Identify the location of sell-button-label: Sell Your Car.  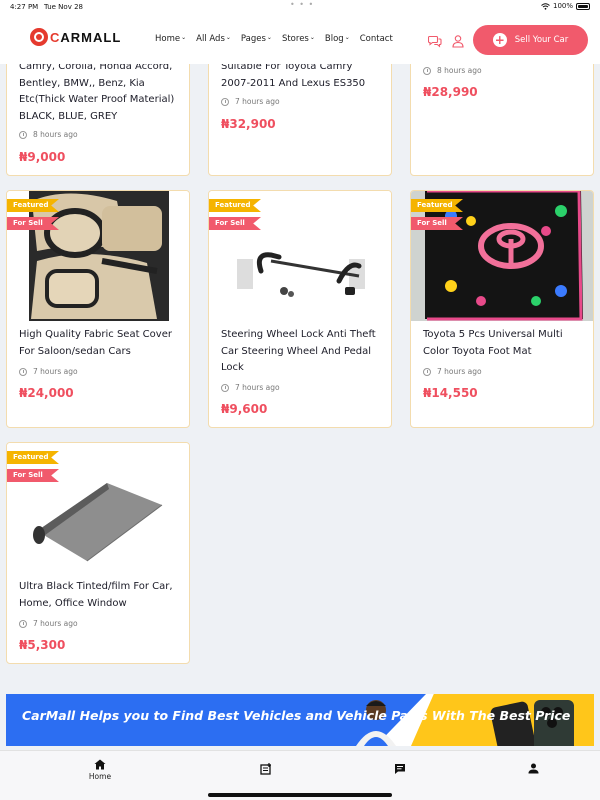
(541, 40).